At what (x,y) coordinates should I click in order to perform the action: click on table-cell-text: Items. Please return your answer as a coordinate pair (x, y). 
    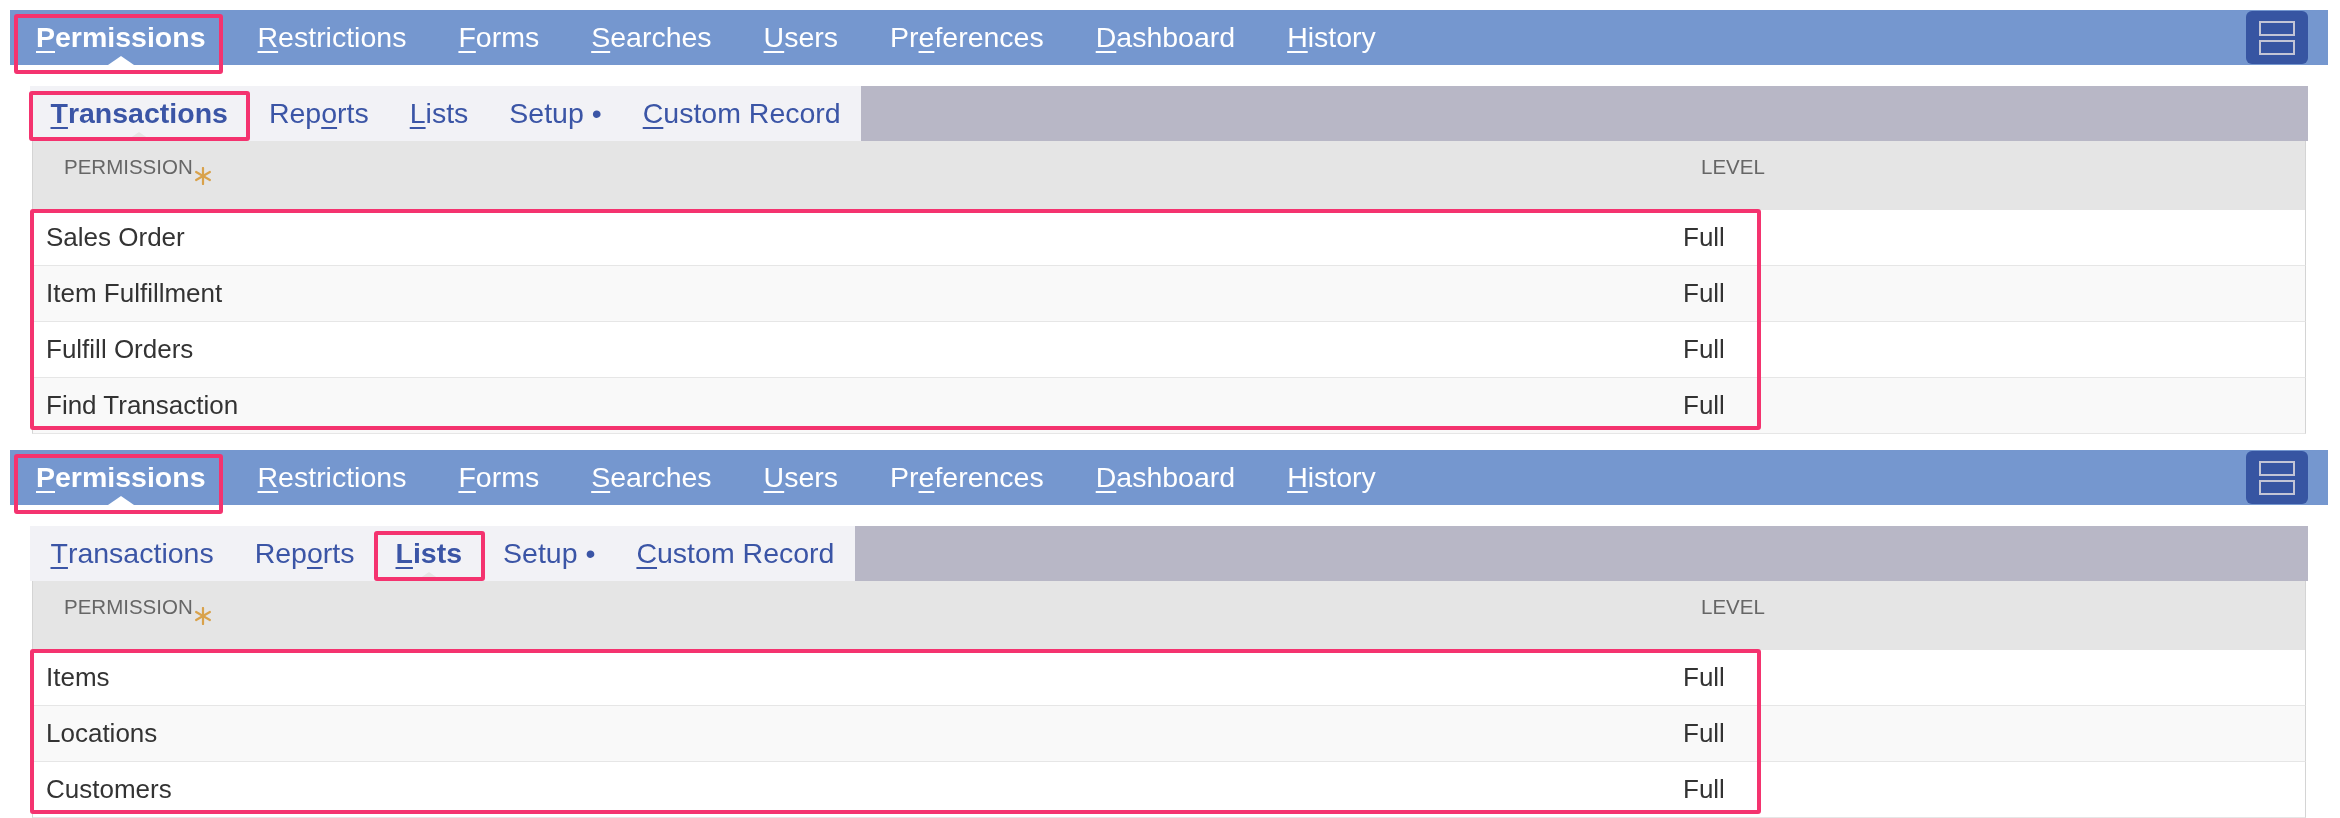
    Looking at the image, I should click on (78, 677).